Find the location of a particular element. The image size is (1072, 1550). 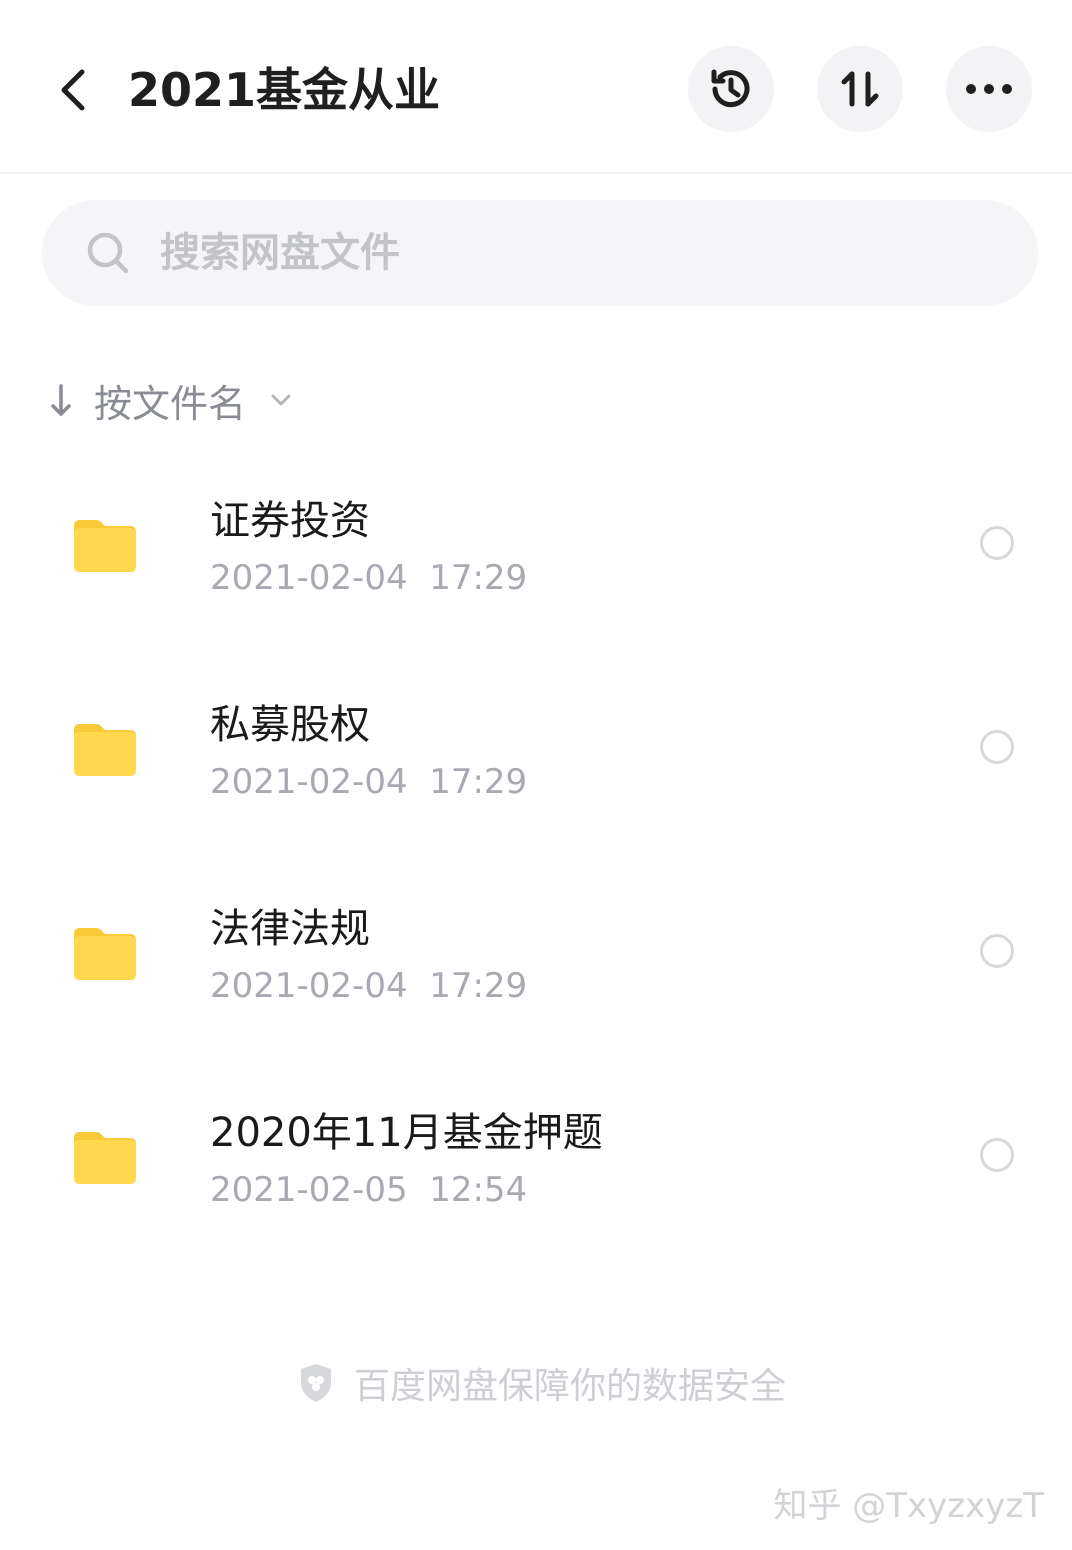

top-bar: 2021基金从业 is located at coordinates (536, 87).